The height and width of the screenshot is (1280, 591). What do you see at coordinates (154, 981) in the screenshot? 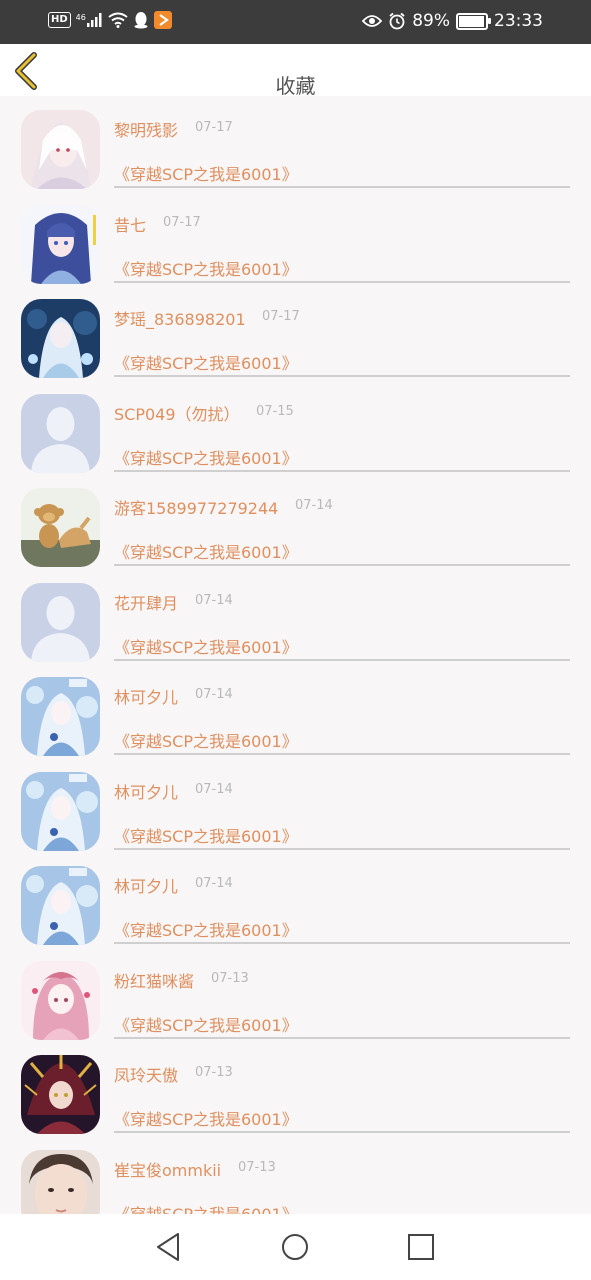
I see `username: 粉红猫咪酱` at bounding box center [154, 981].